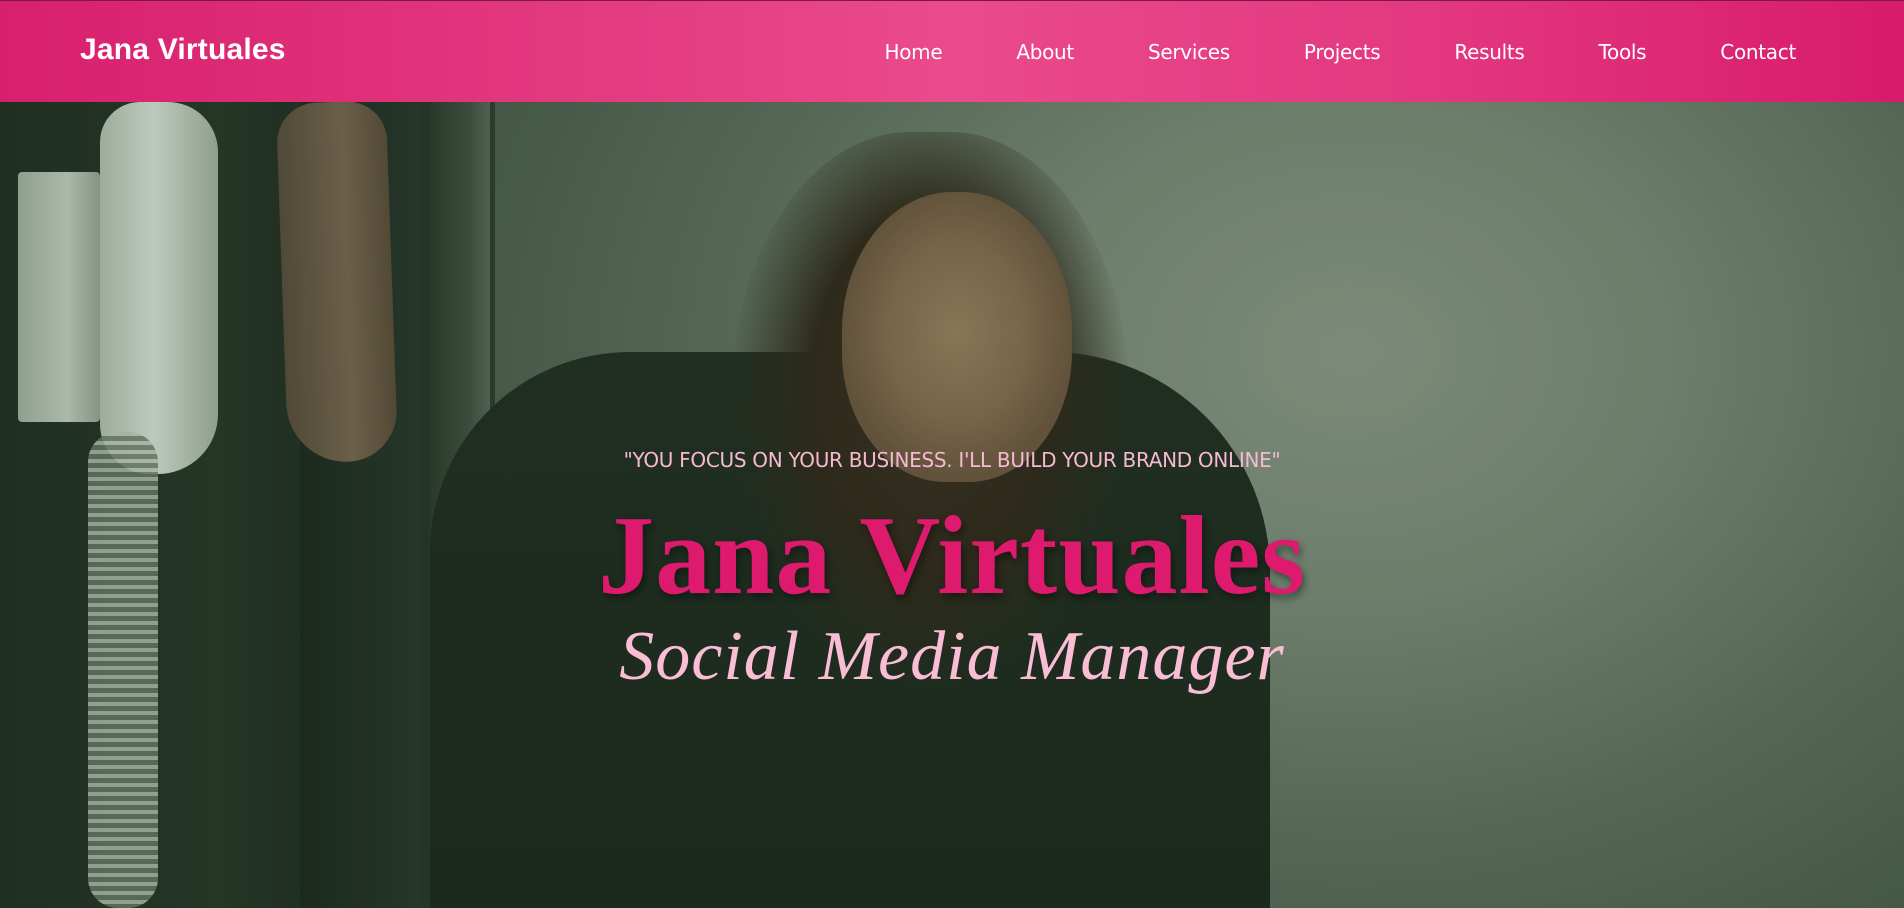  What do you see at coordinates (1189, 52) in the screenshot?
I see `nav-link-services: Services` at bounding box center [1189, 52].